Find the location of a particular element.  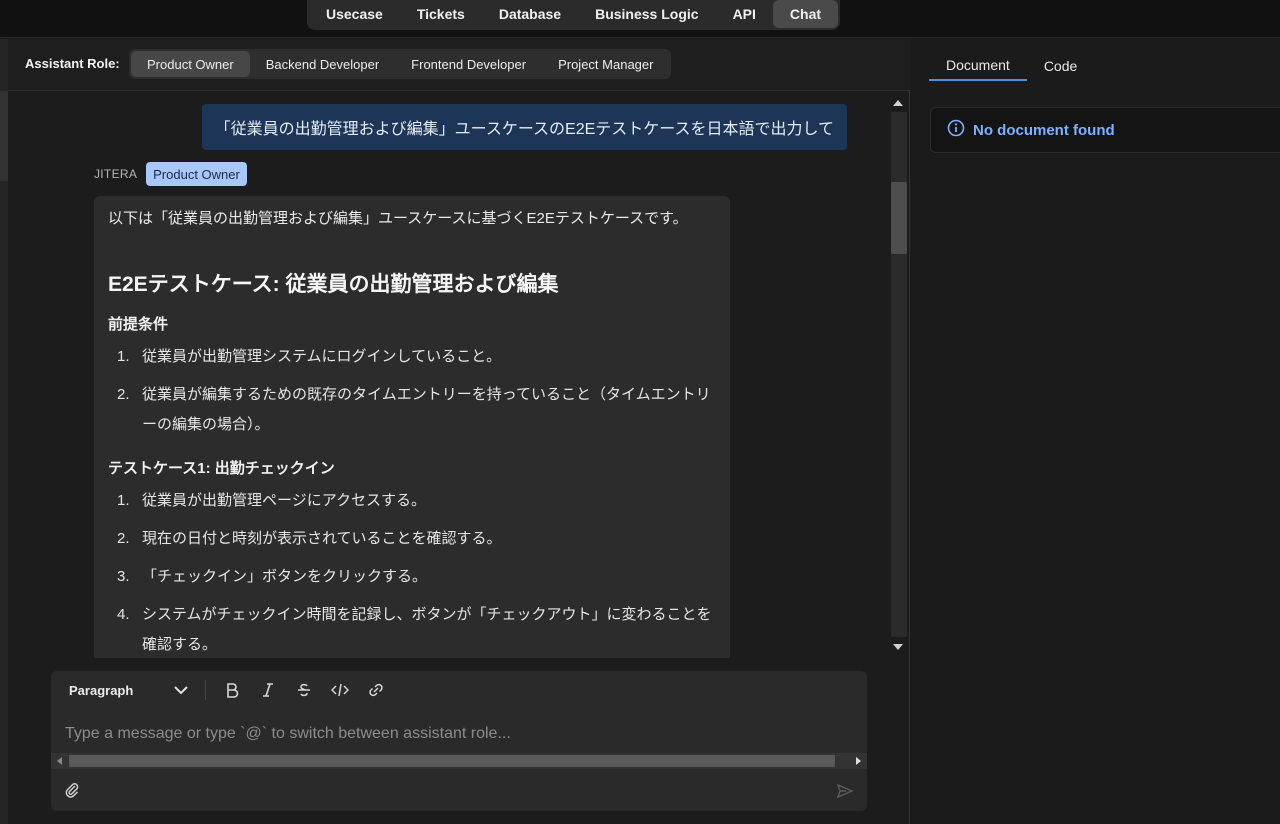

bold-icon is located at coordinates (232, 690).